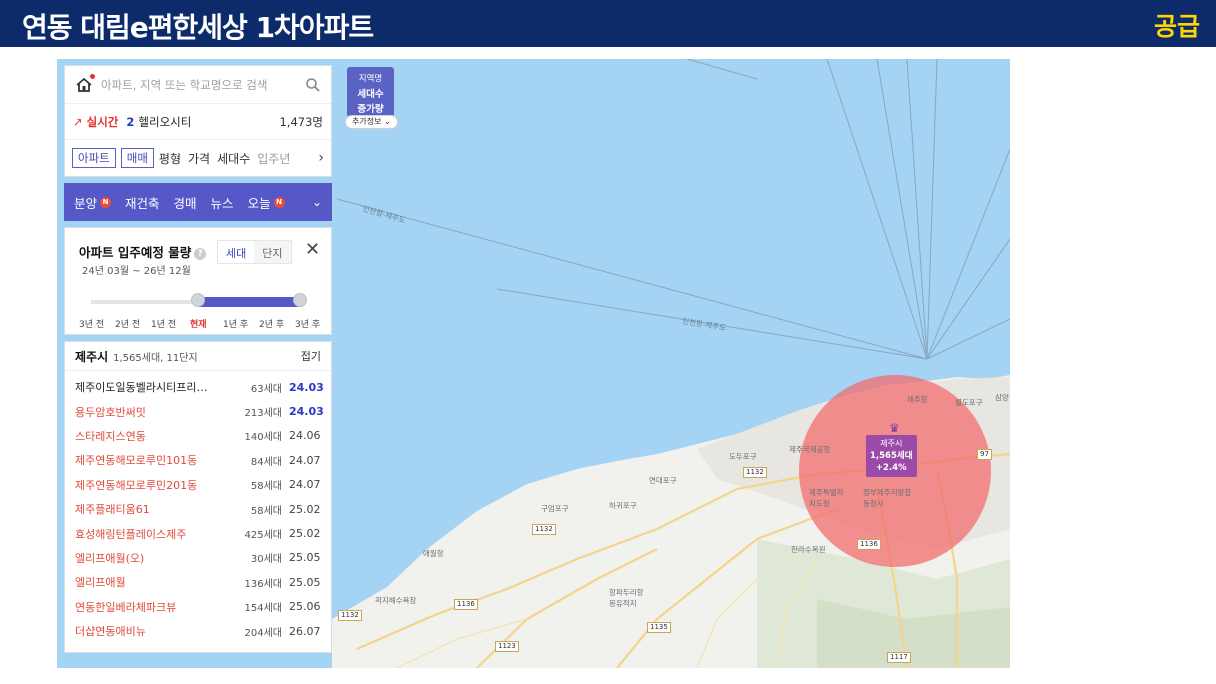  I want to click on complex-households: 213세대, so click(263, 414).